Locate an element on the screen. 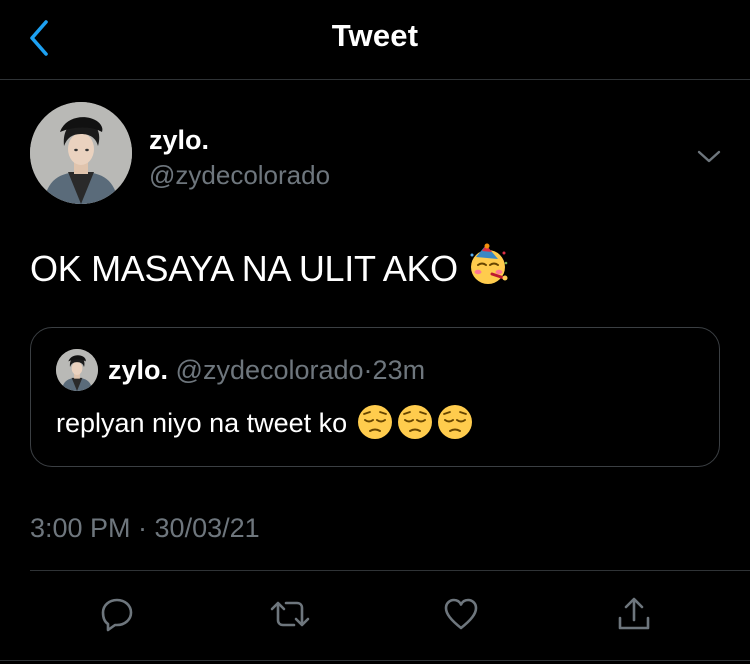 The image size is (750, 664). share-button is located at coordinates (634, 614).